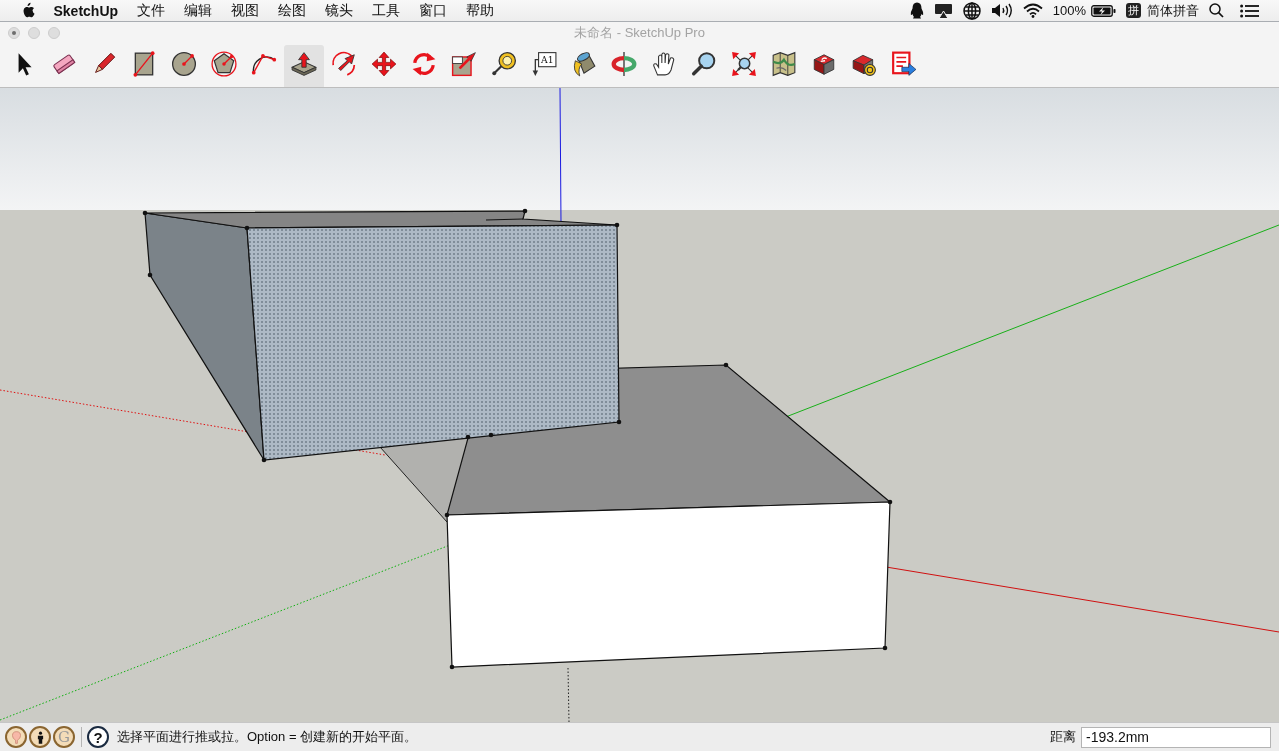 This screenshot has width=1279, height=751. What do you see at coordinates (1032, 10) in the screenshot?
I see `wifi-icon` at bounding box center [1032, 10].